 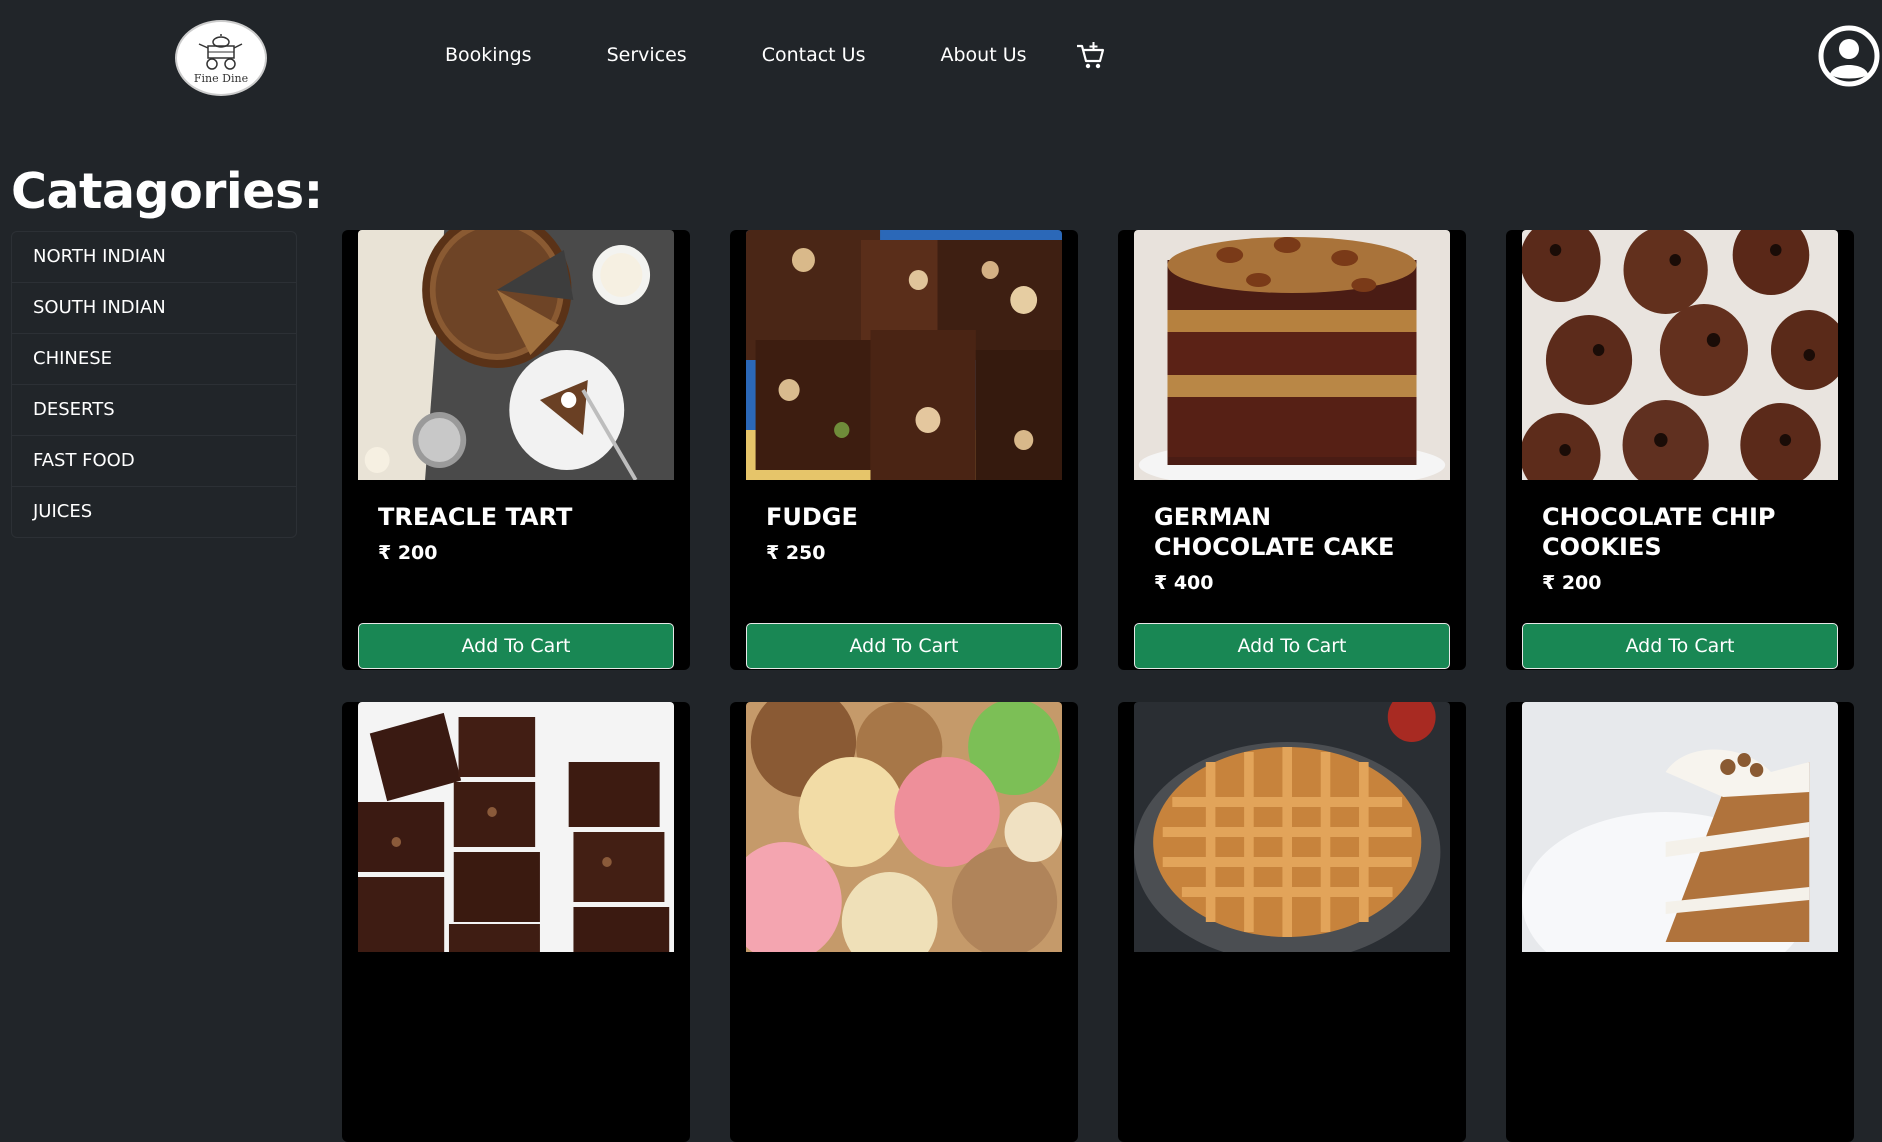 What do you see at coordinates (796, 553) in the screenshot?
I see `product-price: ₹ 250` at bounding box center [796, 553].